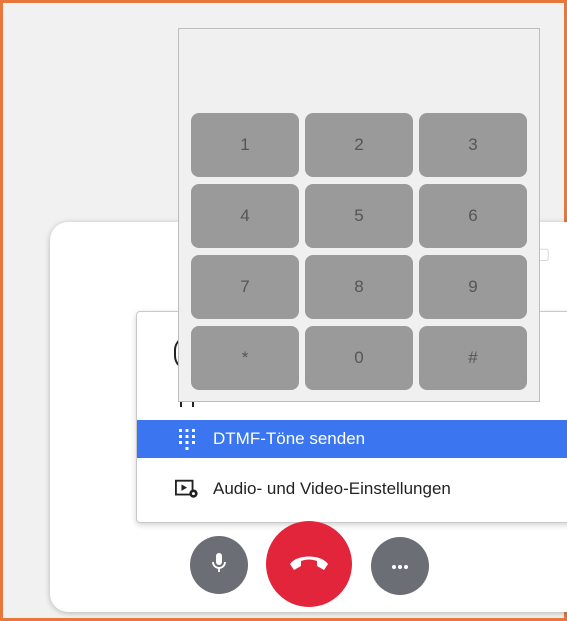 The width and height of the screenshot is (567, 621). What do you see at coordinates (473, 358) in the screenshot?
I see `dialpad-key-hash: #` at bounding box center [473, 358].